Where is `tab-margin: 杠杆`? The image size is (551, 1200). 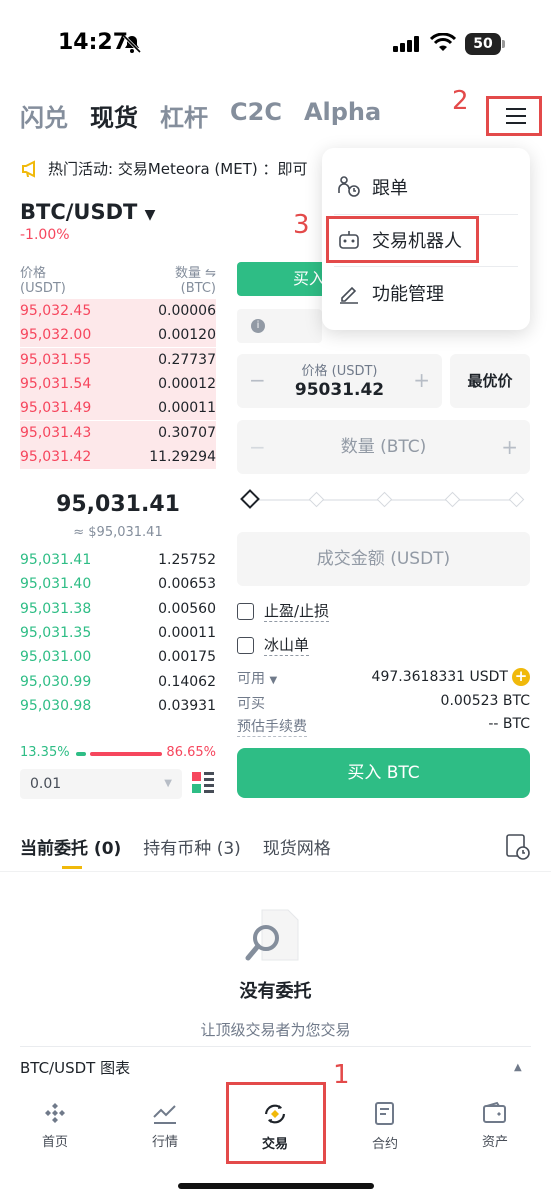
tab-margin: 杠杆 is located at coordinates (184, 115).